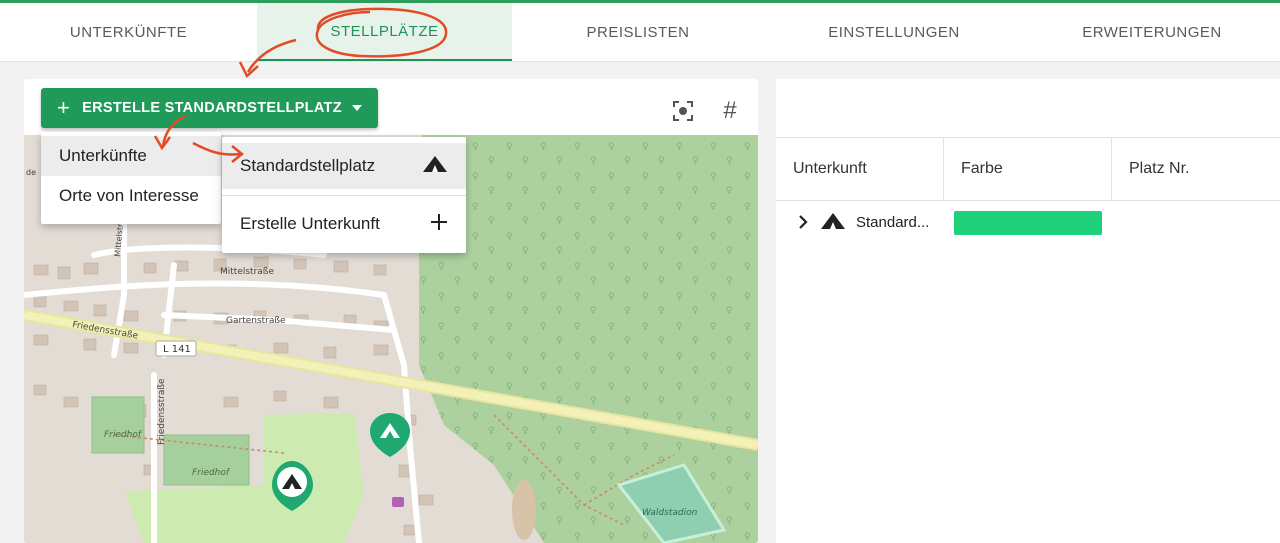 The height and width of the screenshot is (543, 1280). Describe the element at coordinates (1196, 169) in the screenshot. I see `column-header-platz-nr: Platz Nr.` at that location.